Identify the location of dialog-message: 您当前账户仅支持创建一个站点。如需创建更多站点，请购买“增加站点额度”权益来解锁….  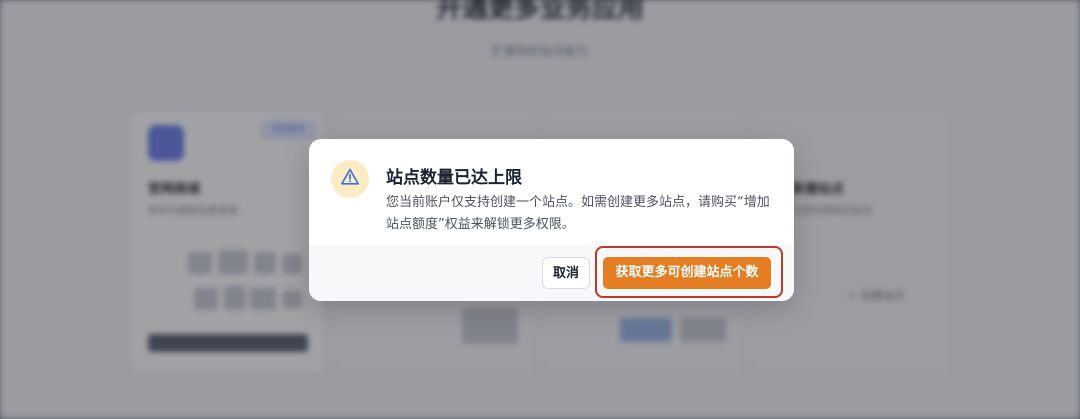
(578, 213).